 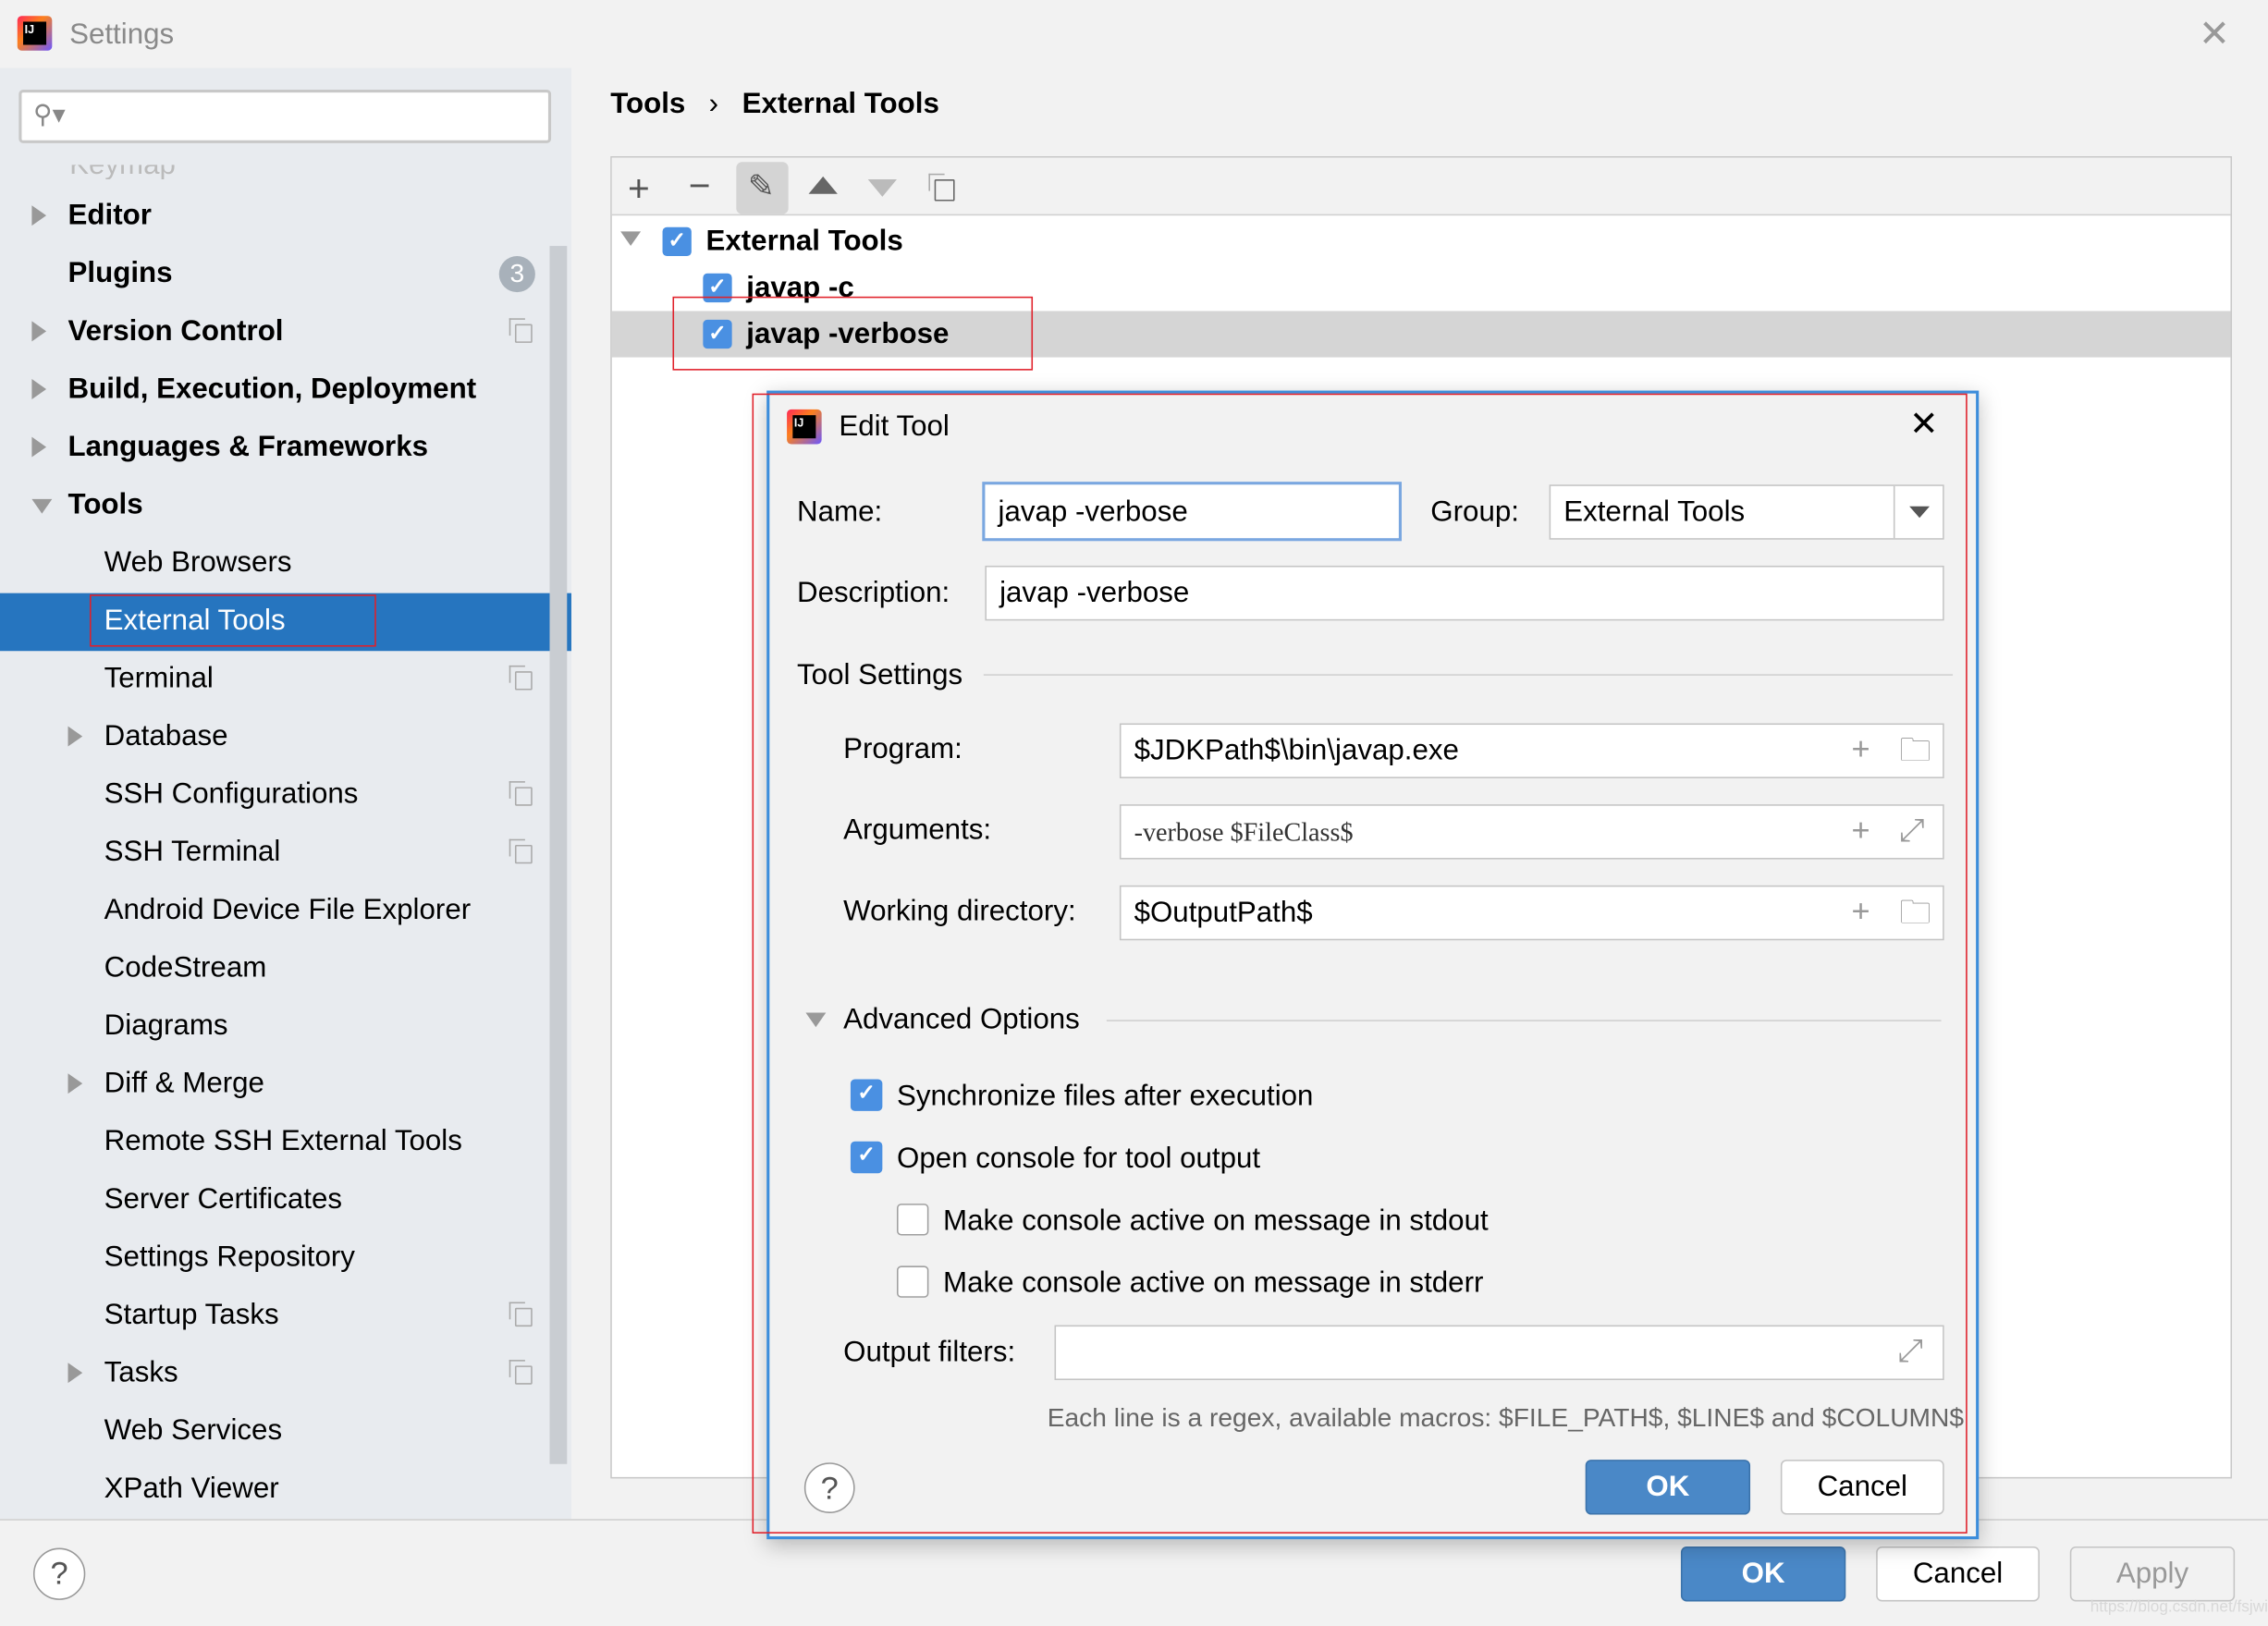 What do you see at coordinates (942, 187) in the screenshot?
I see `copy-icon` at bounding box center [942, 187].